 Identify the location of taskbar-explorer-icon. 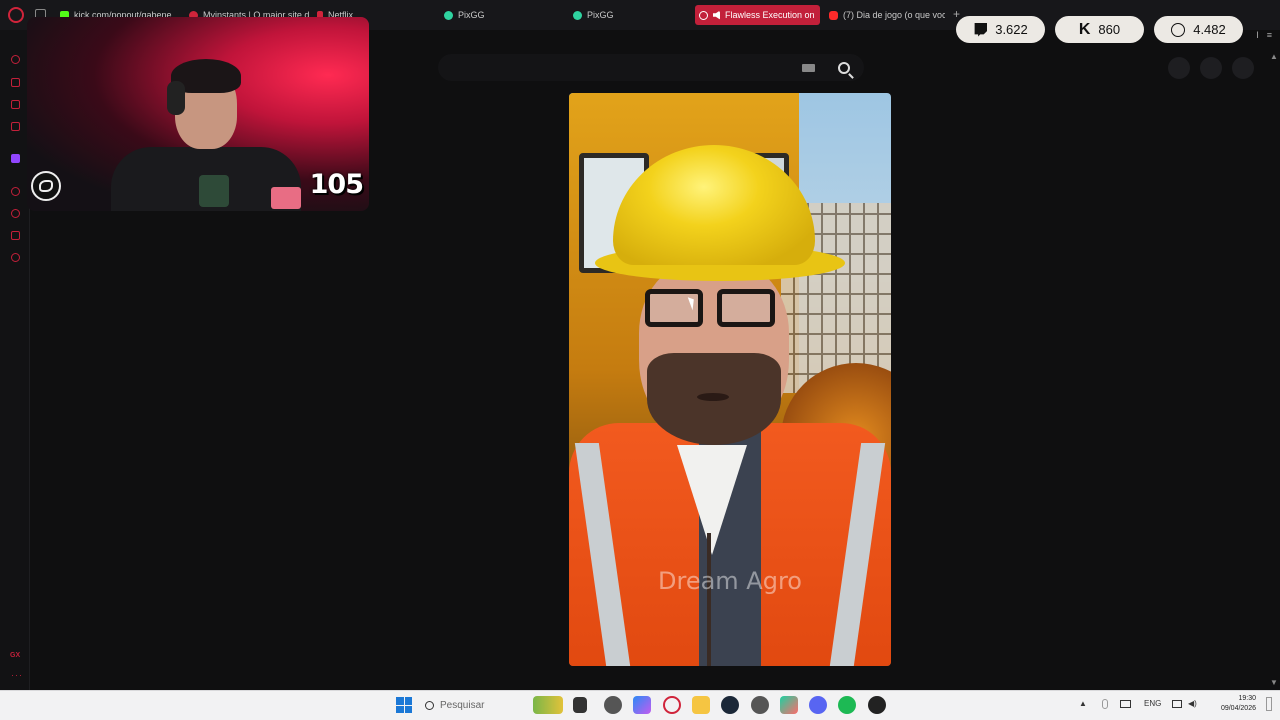
(701, 705).